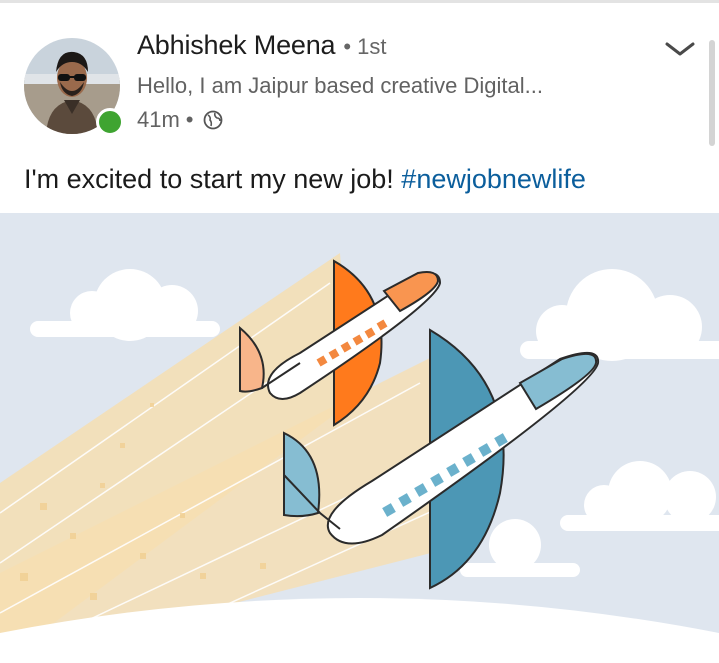 This screenshot has width=719, height=663. I want to click on post-meta: 41m •, so click(180, 120).